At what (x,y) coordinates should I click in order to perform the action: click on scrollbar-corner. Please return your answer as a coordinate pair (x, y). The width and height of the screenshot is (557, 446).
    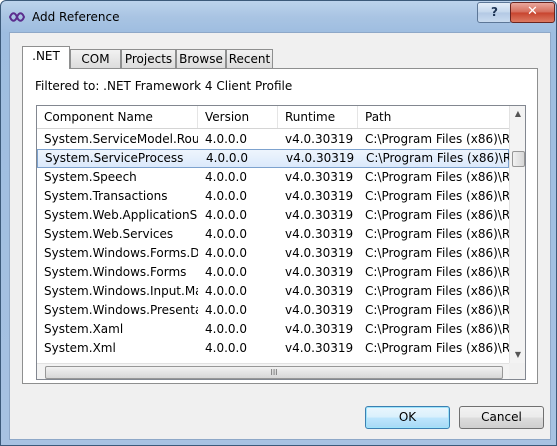
    Looking at the image, I should click on (517, 371).